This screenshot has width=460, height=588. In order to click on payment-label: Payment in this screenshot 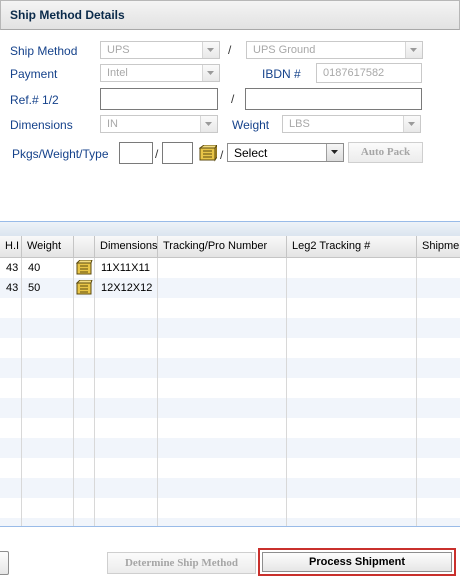, I will do `click(34, 74)`.